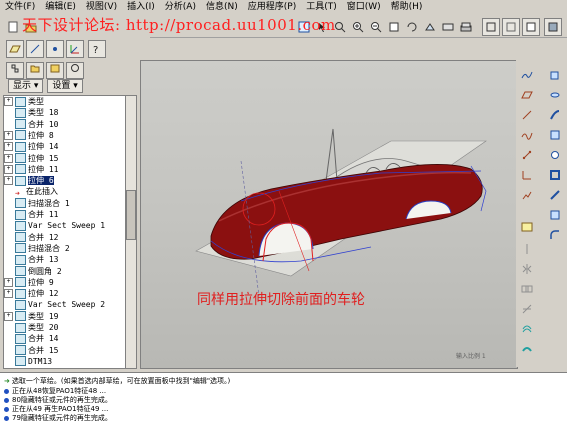  What do you see at coordinates (64, 294) in the screenshot?
I see `tree-item: + 拉伸 12` at bounding box center [64, 294].